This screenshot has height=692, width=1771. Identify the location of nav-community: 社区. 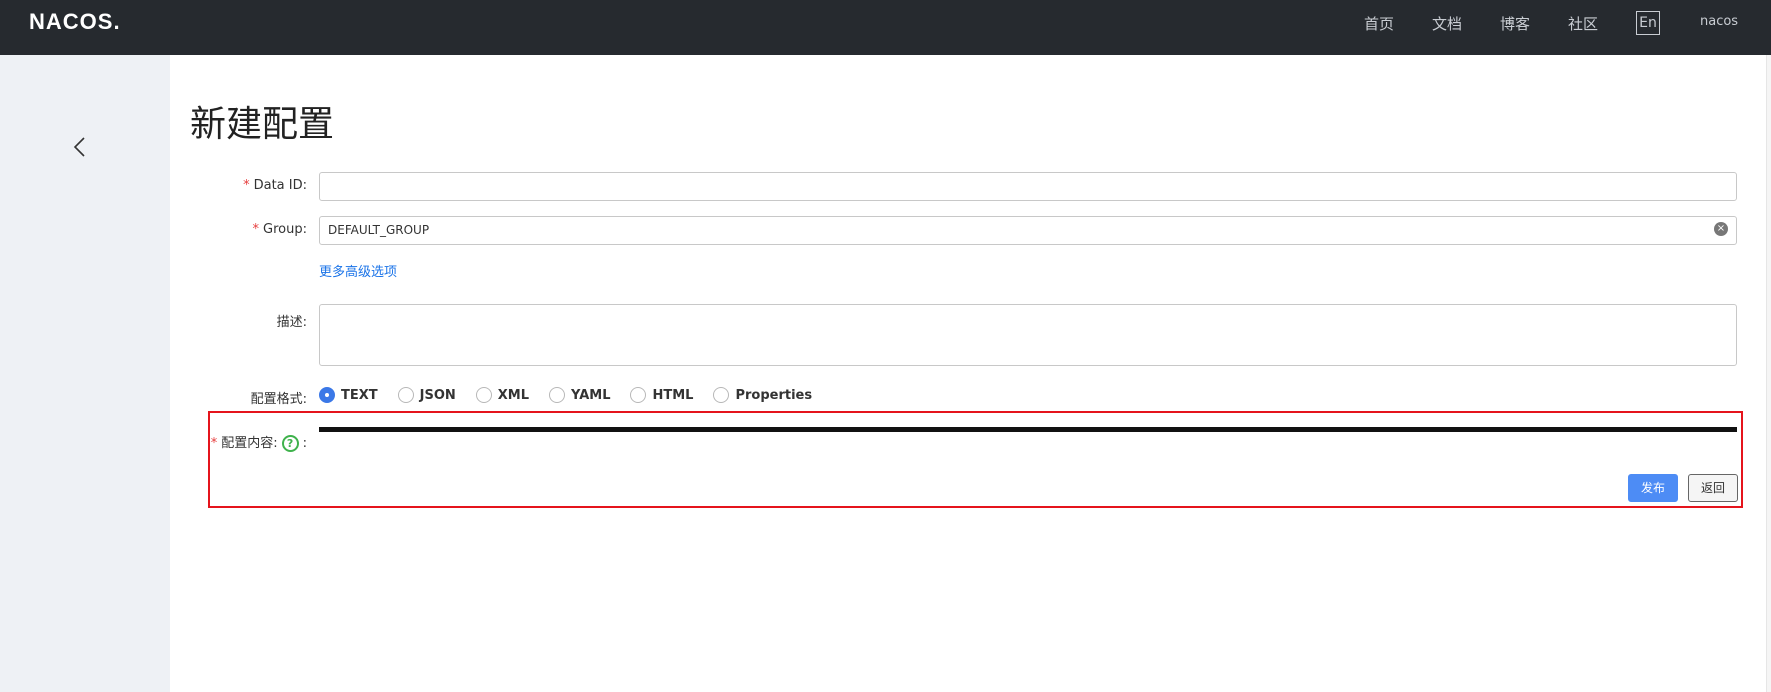
(1583, 23).